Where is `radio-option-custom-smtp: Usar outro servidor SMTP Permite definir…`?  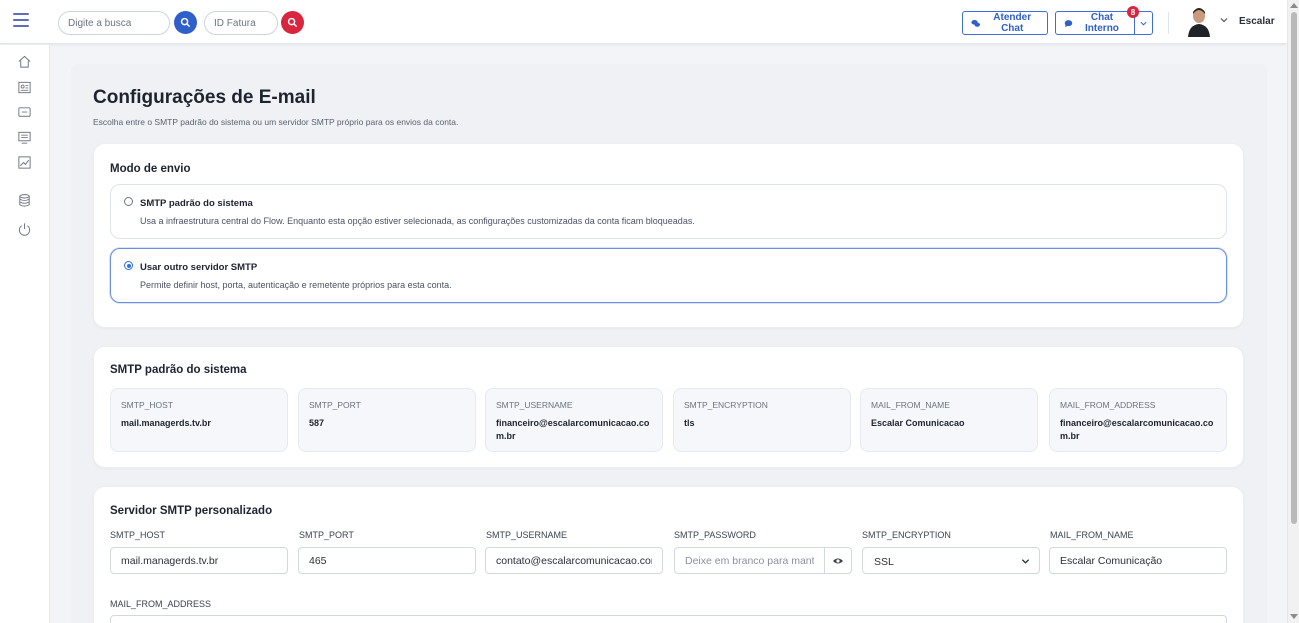 radio-option-custom-smtp: Usar outro servidor SMTP Permite definir… is located at coordinates (668, 275).